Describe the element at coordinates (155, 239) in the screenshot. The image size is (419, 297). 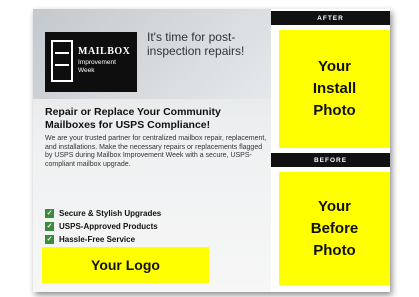
I see `feature-item: ✓ Hassle-Free Service` at that location.